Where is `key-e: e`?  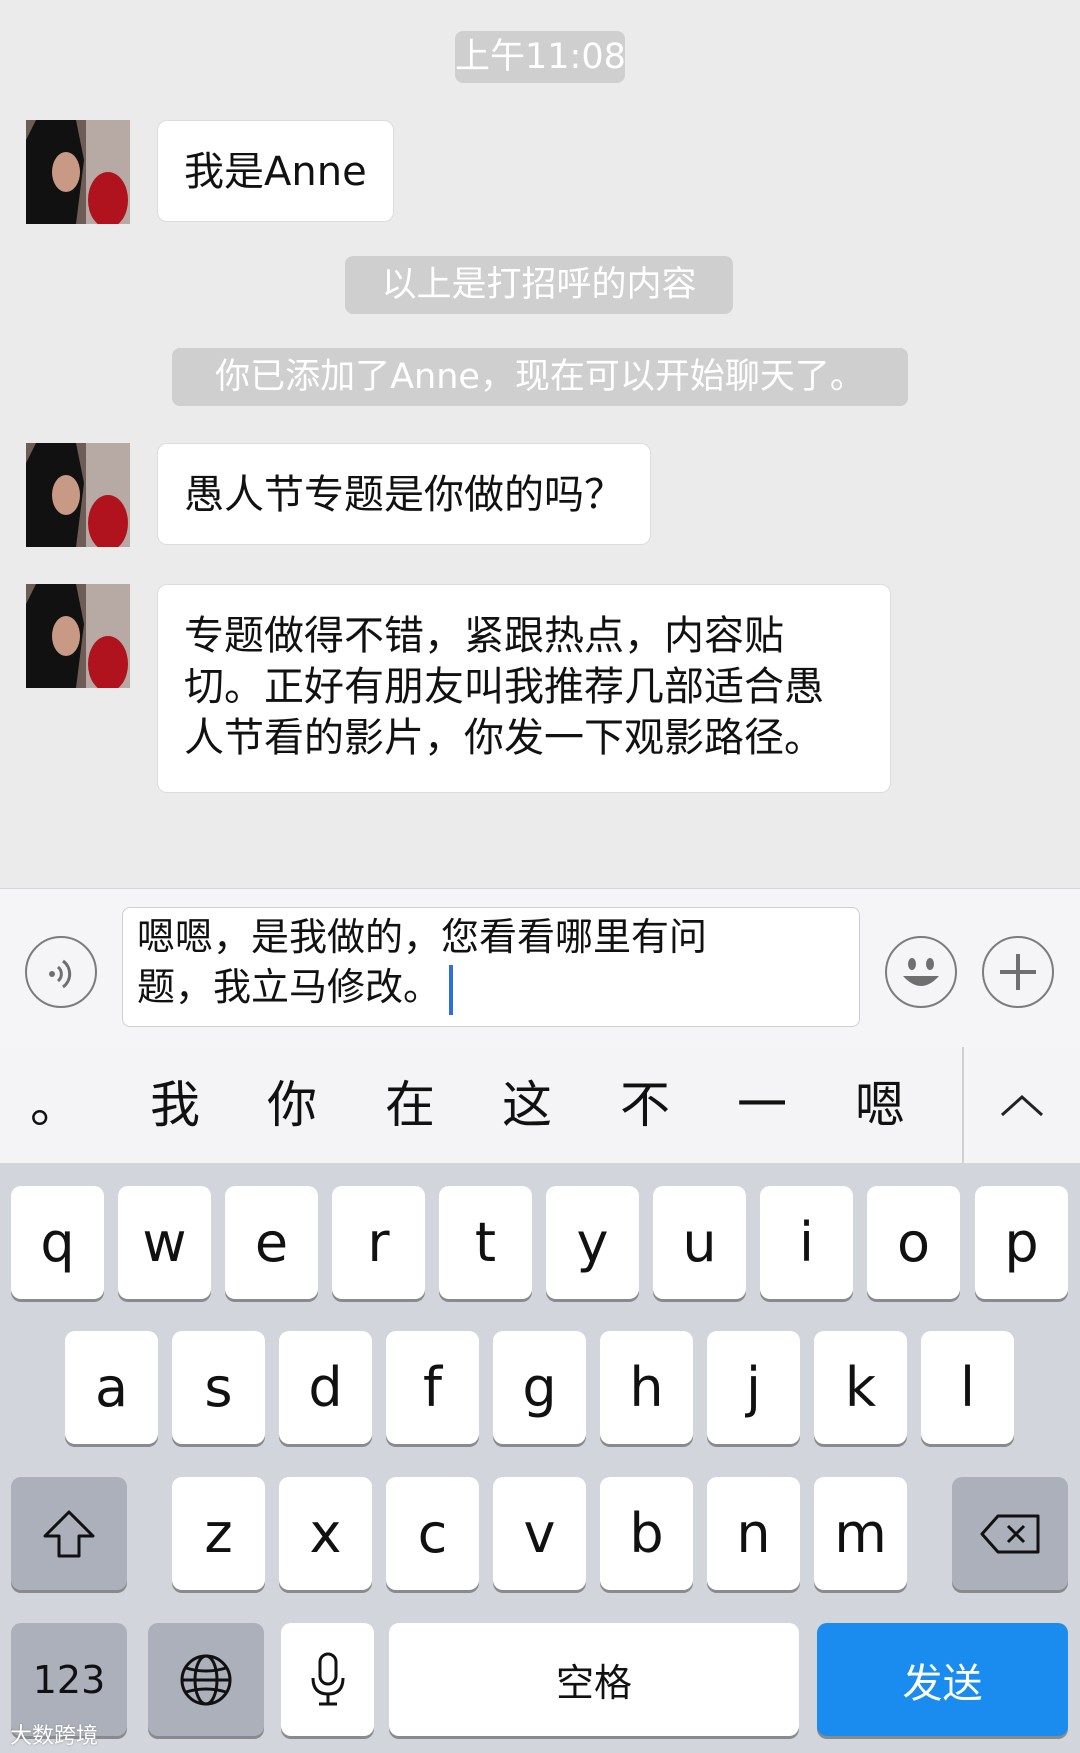 key-e: e is located at coordinates (271, 1242).